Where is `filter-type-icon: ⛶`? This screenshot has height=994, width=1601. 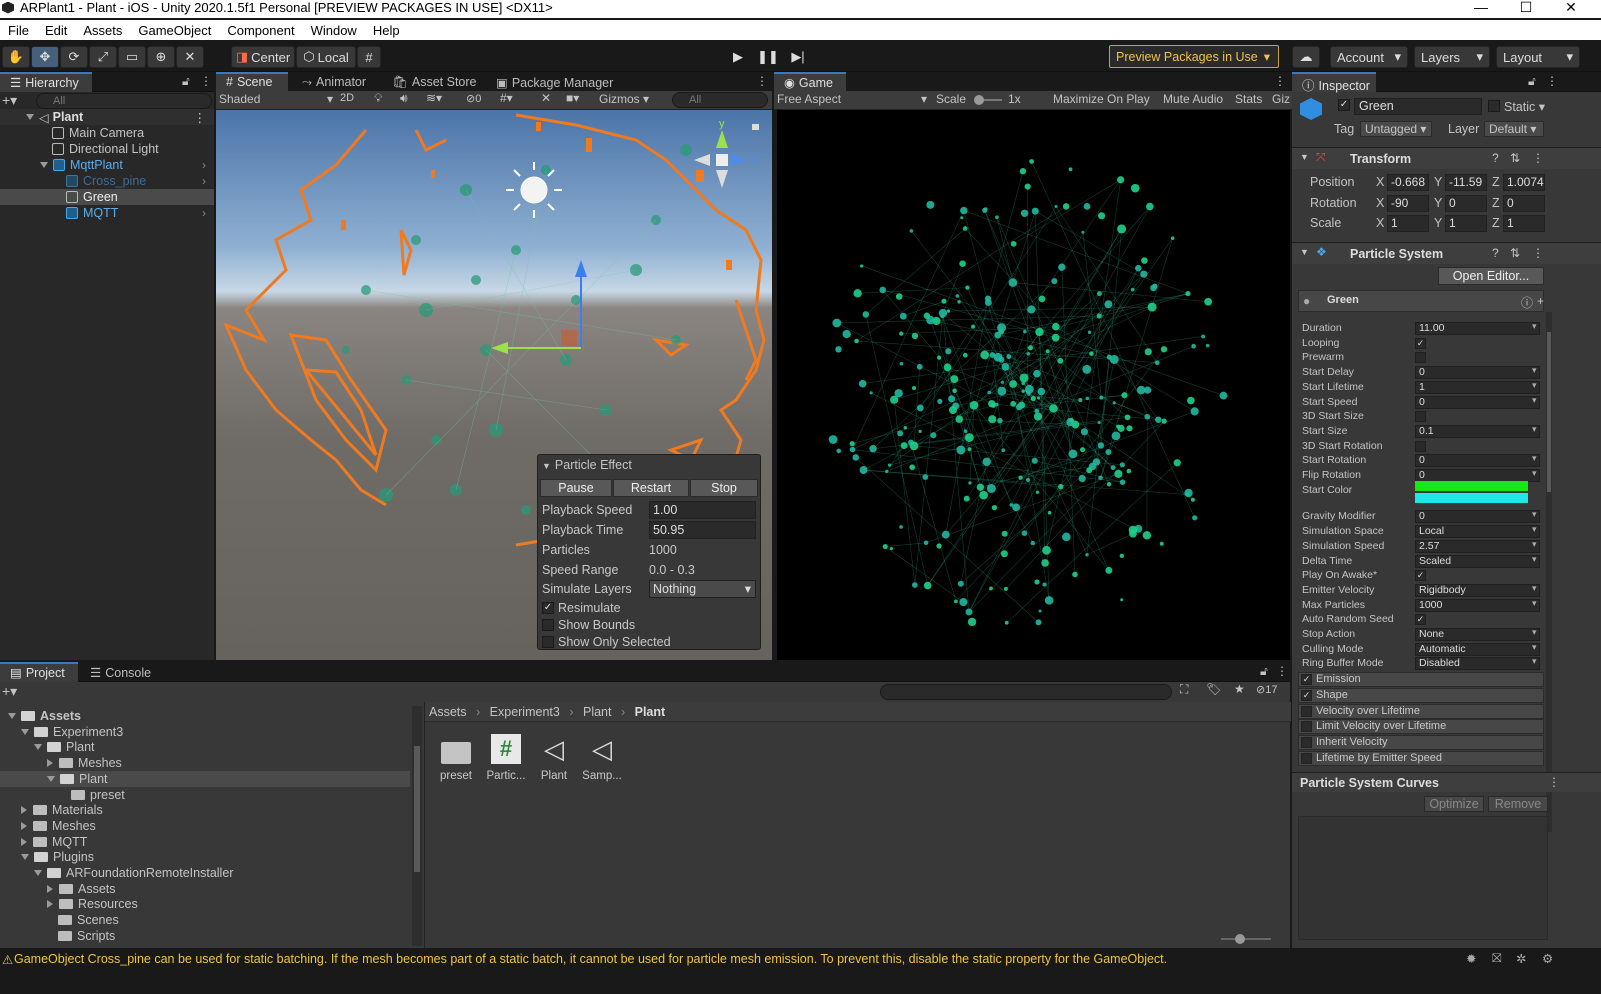
filter-type-icon: ⛶ is located at coordinates (1184, 689).